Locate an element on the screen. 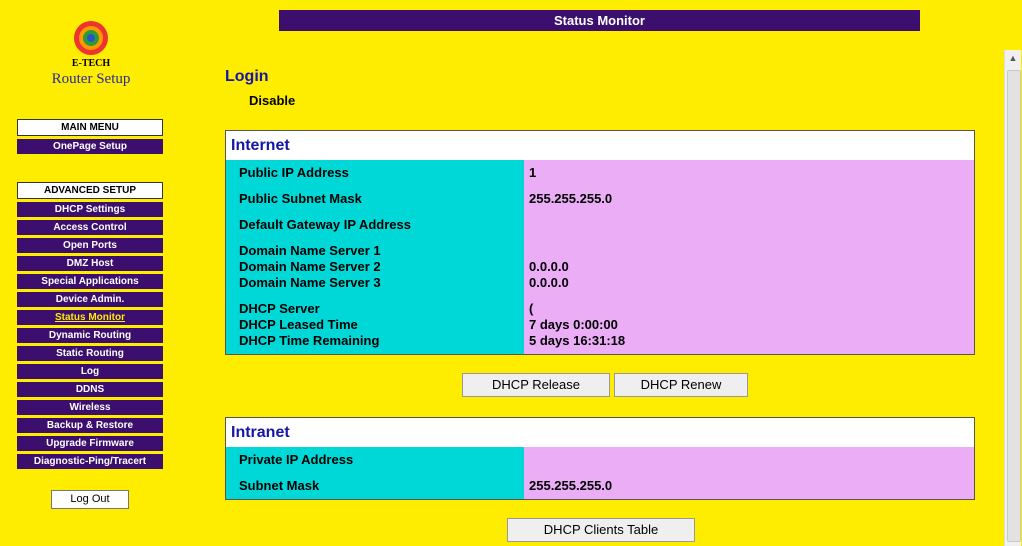 The height and width of the screenshot is (546, 1022). subnet-mask-value: 255.255.255.0 is located at coordinates (571, 485).